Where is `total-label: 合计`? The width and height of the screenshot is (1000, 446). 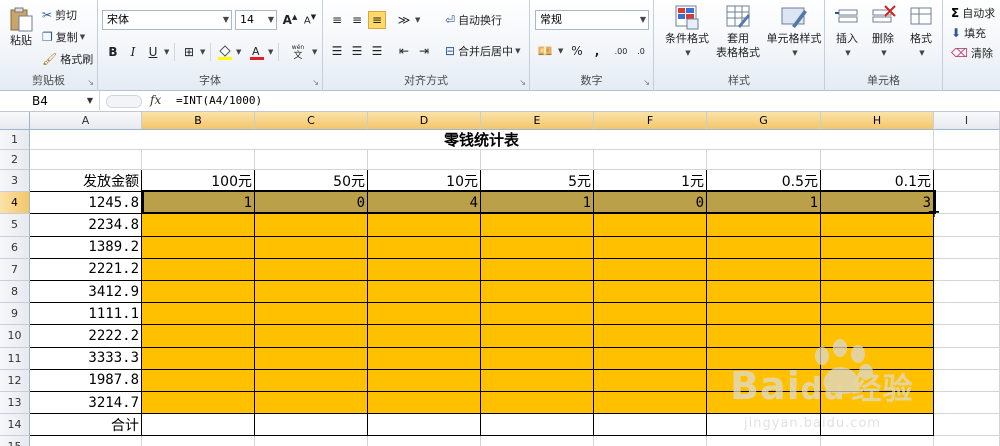
total-label: 合计 is located at coordinates (86, 425).